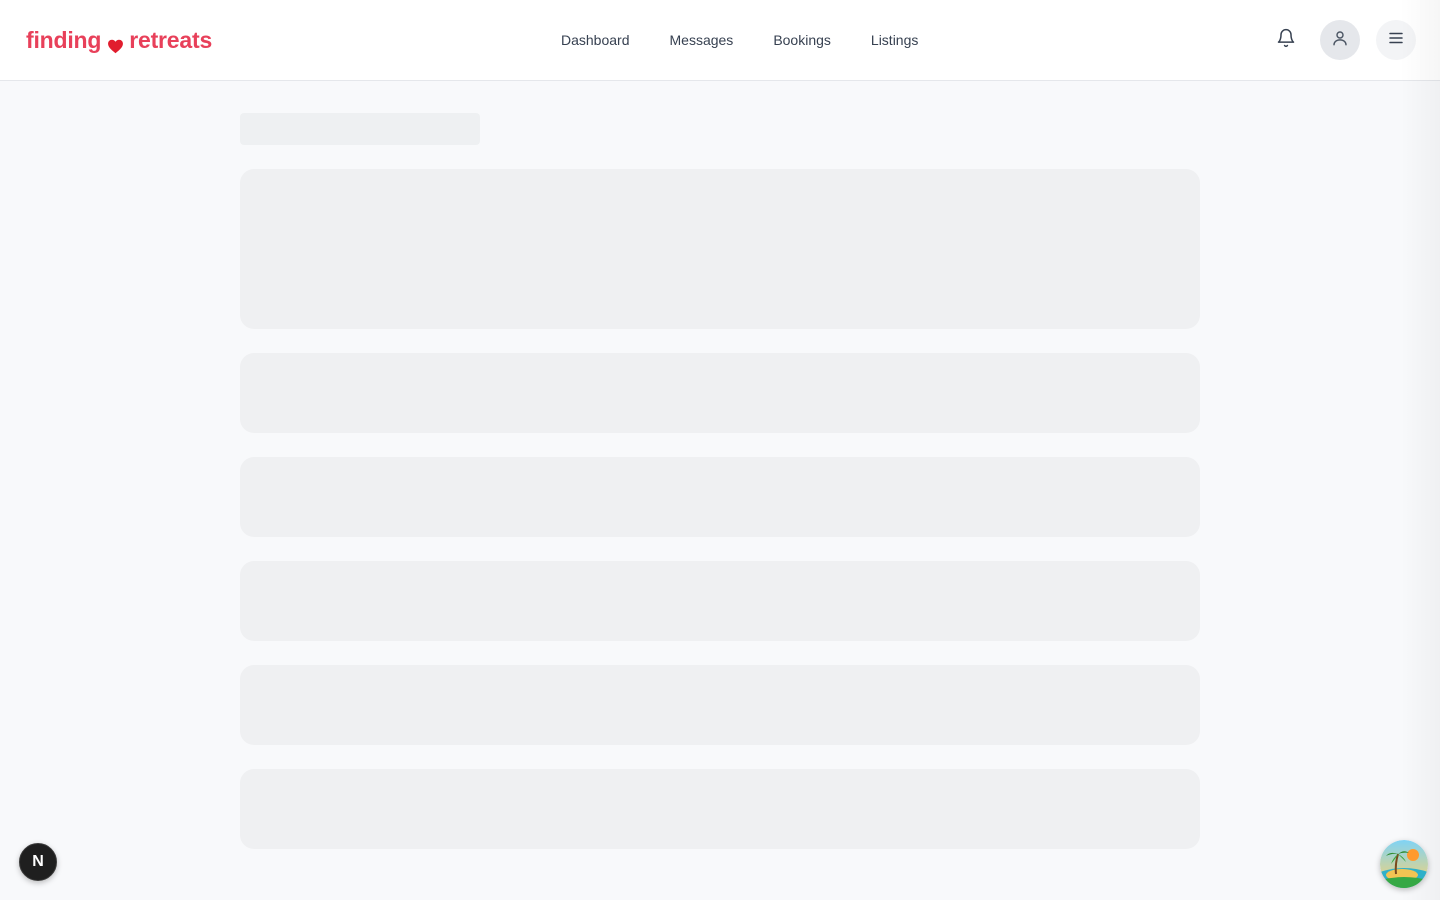 The image size is (1440, 900). What do you see at coordinates (739, 40) in the screenshot?
I see `main-nav: Dashboard Messages Bookings Listings` at bounding box center [739, 40].